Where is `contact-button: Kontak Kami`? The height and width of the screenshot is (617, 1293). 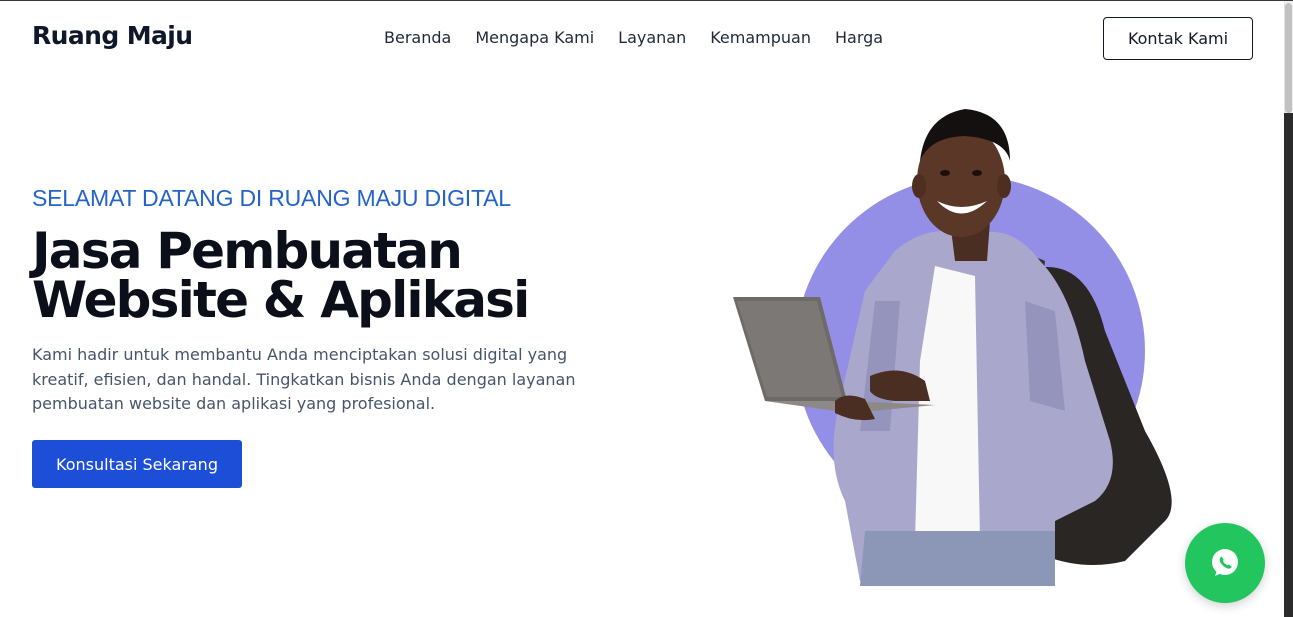
contact-button: Kontak Kami is located at coordinates (1178, 38).